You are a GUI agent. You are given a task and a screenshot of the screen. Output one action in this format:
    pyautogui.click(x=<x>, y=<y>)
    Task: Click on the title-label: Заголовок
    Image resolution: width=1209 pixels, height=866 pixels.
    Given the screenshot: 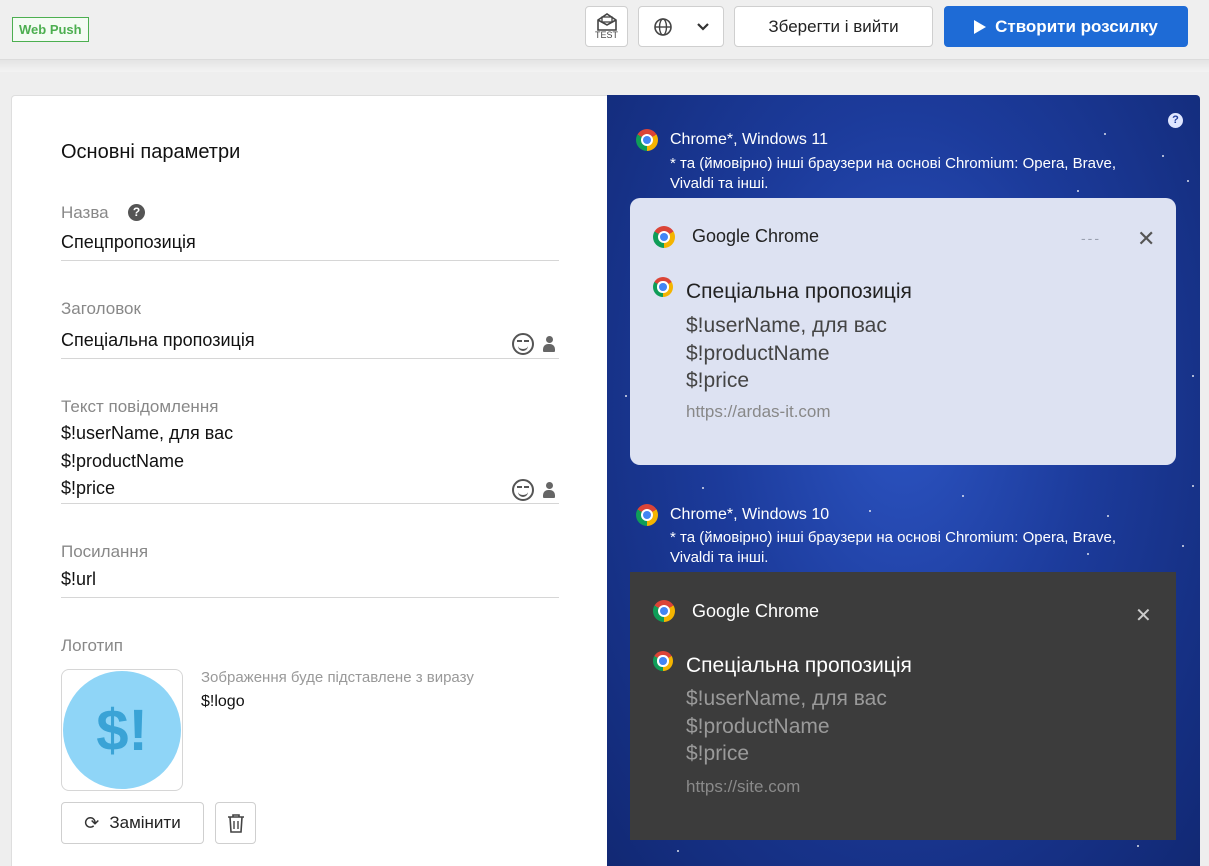 What is the action you would take?
    pyautogui.click(x=101, y=308)
    